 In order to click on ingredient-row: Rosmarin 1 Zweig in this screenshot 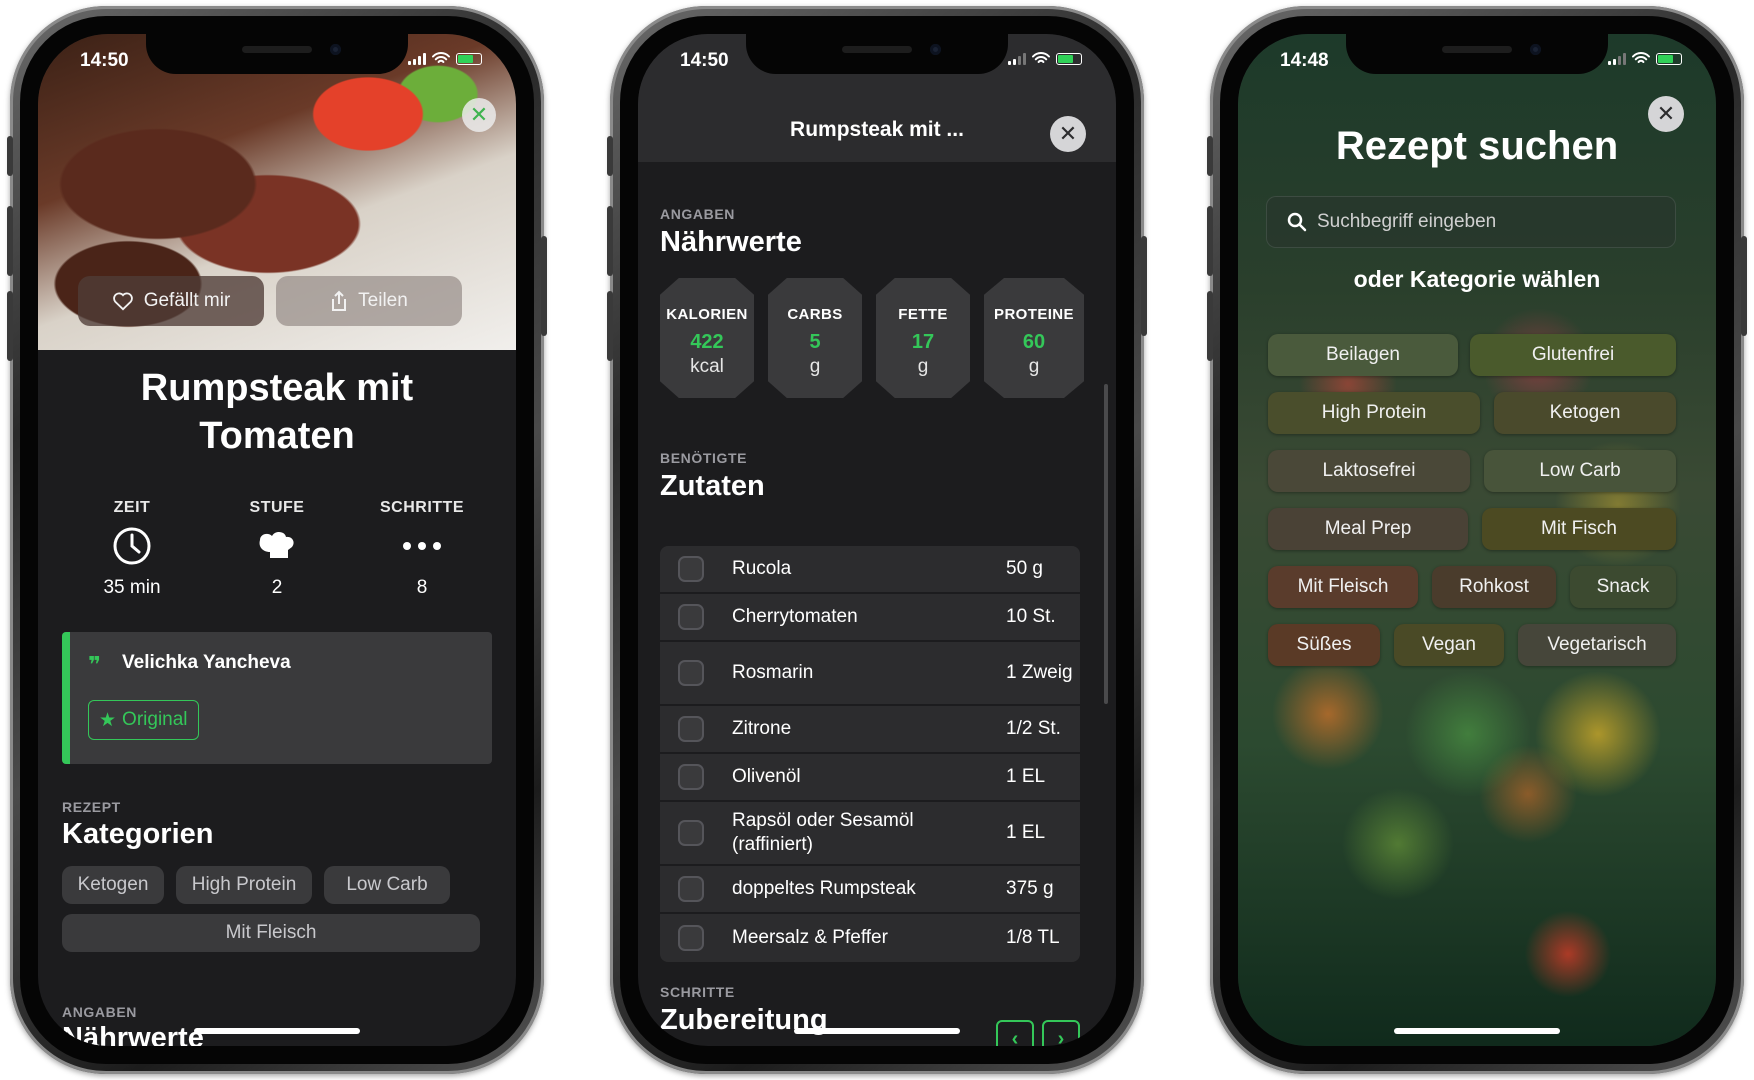, I will do `click(870, 674)`.